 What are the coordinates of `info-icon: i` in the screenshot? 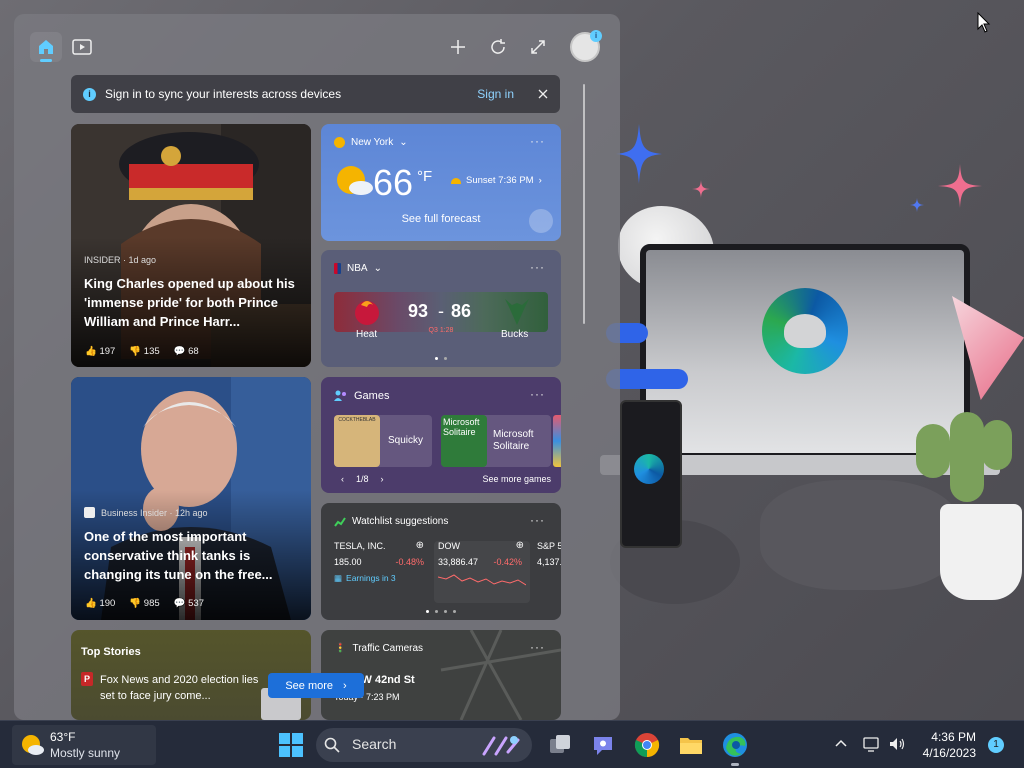 It's located at (89, 94).